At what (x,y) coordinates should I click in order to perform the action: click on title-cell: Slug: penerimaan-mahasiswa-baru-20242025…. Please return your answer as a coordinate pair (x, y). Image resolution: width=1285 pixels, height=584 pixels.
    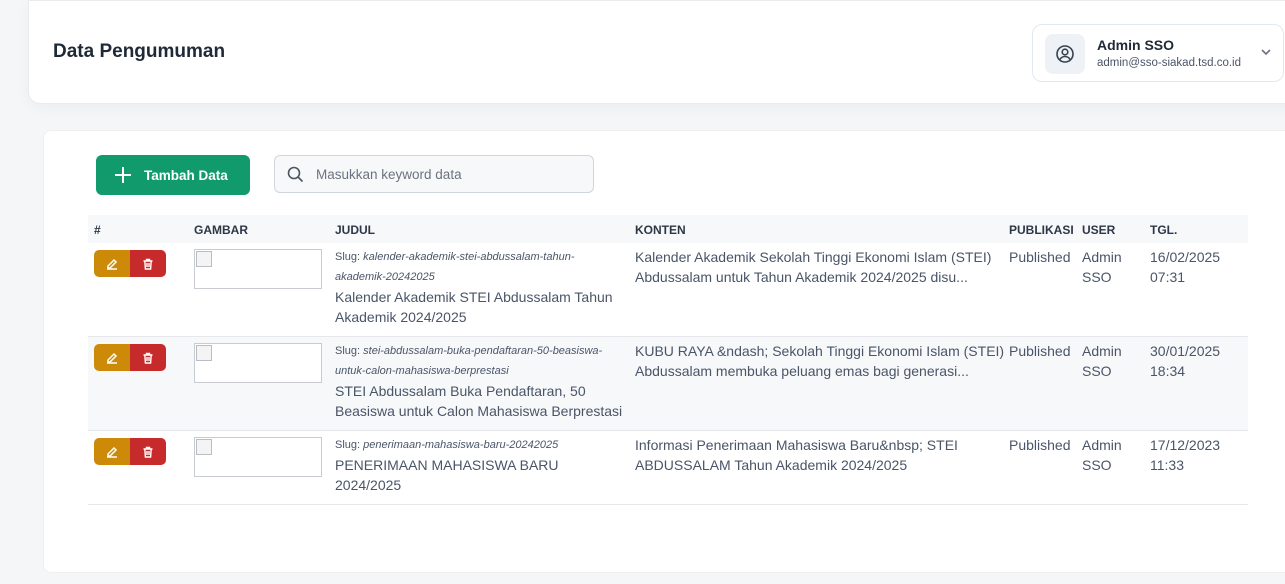
    Looking at the image, I should click on (480, 465).